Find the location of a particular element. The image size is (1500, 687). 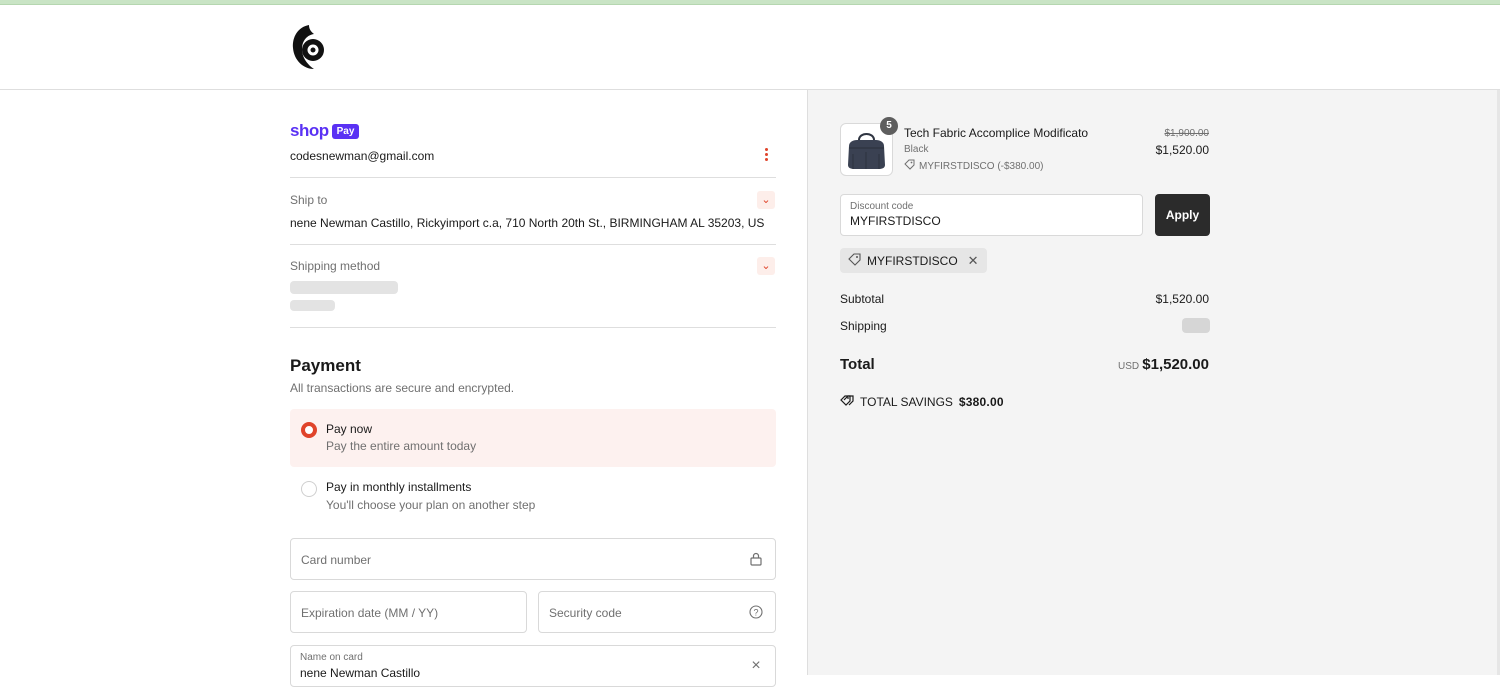

applied-discount-chip: MYFIRSTDISCO ✕ is located at coordinates (913, 260).